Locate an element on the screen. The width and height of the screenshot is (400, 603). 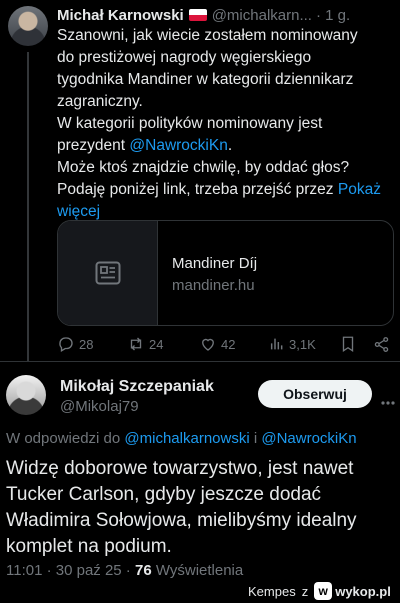
repost-button: 24 is located at coordinates (145, 344).